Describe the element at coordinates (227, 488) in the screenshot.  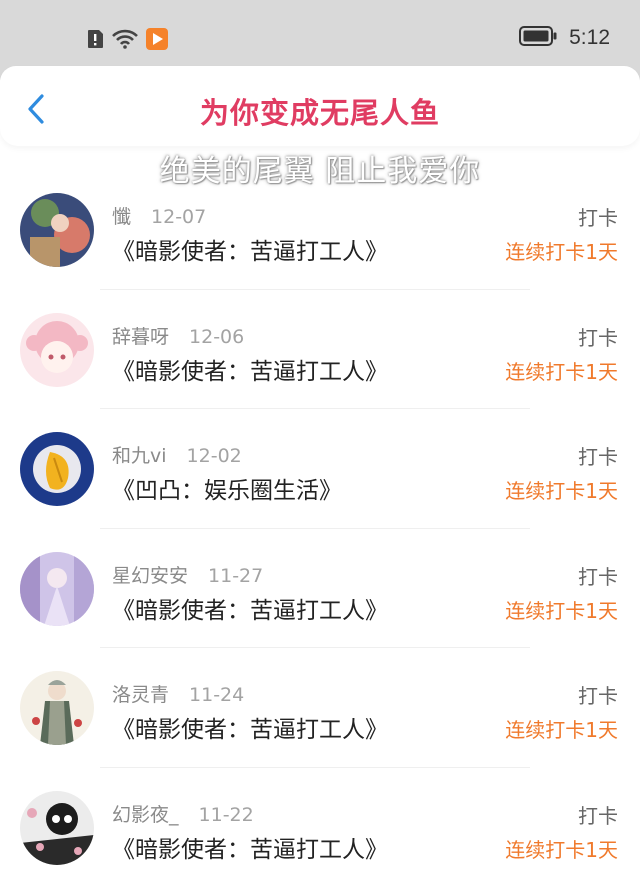
I see `book-title: 《凹凸：娱乐圈生活》` at that location.